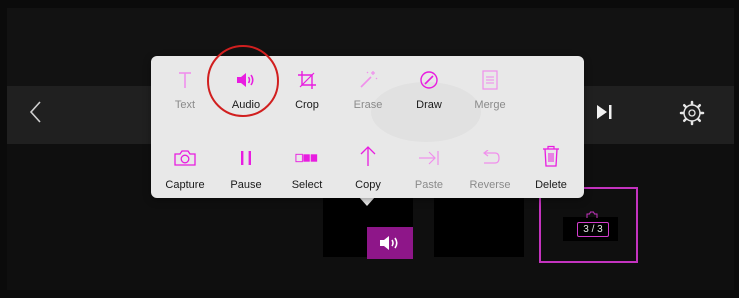 The width and height of the screenshot is (739, 298). I want to click on clip-counter: 3 / 3, so click(593, 229).